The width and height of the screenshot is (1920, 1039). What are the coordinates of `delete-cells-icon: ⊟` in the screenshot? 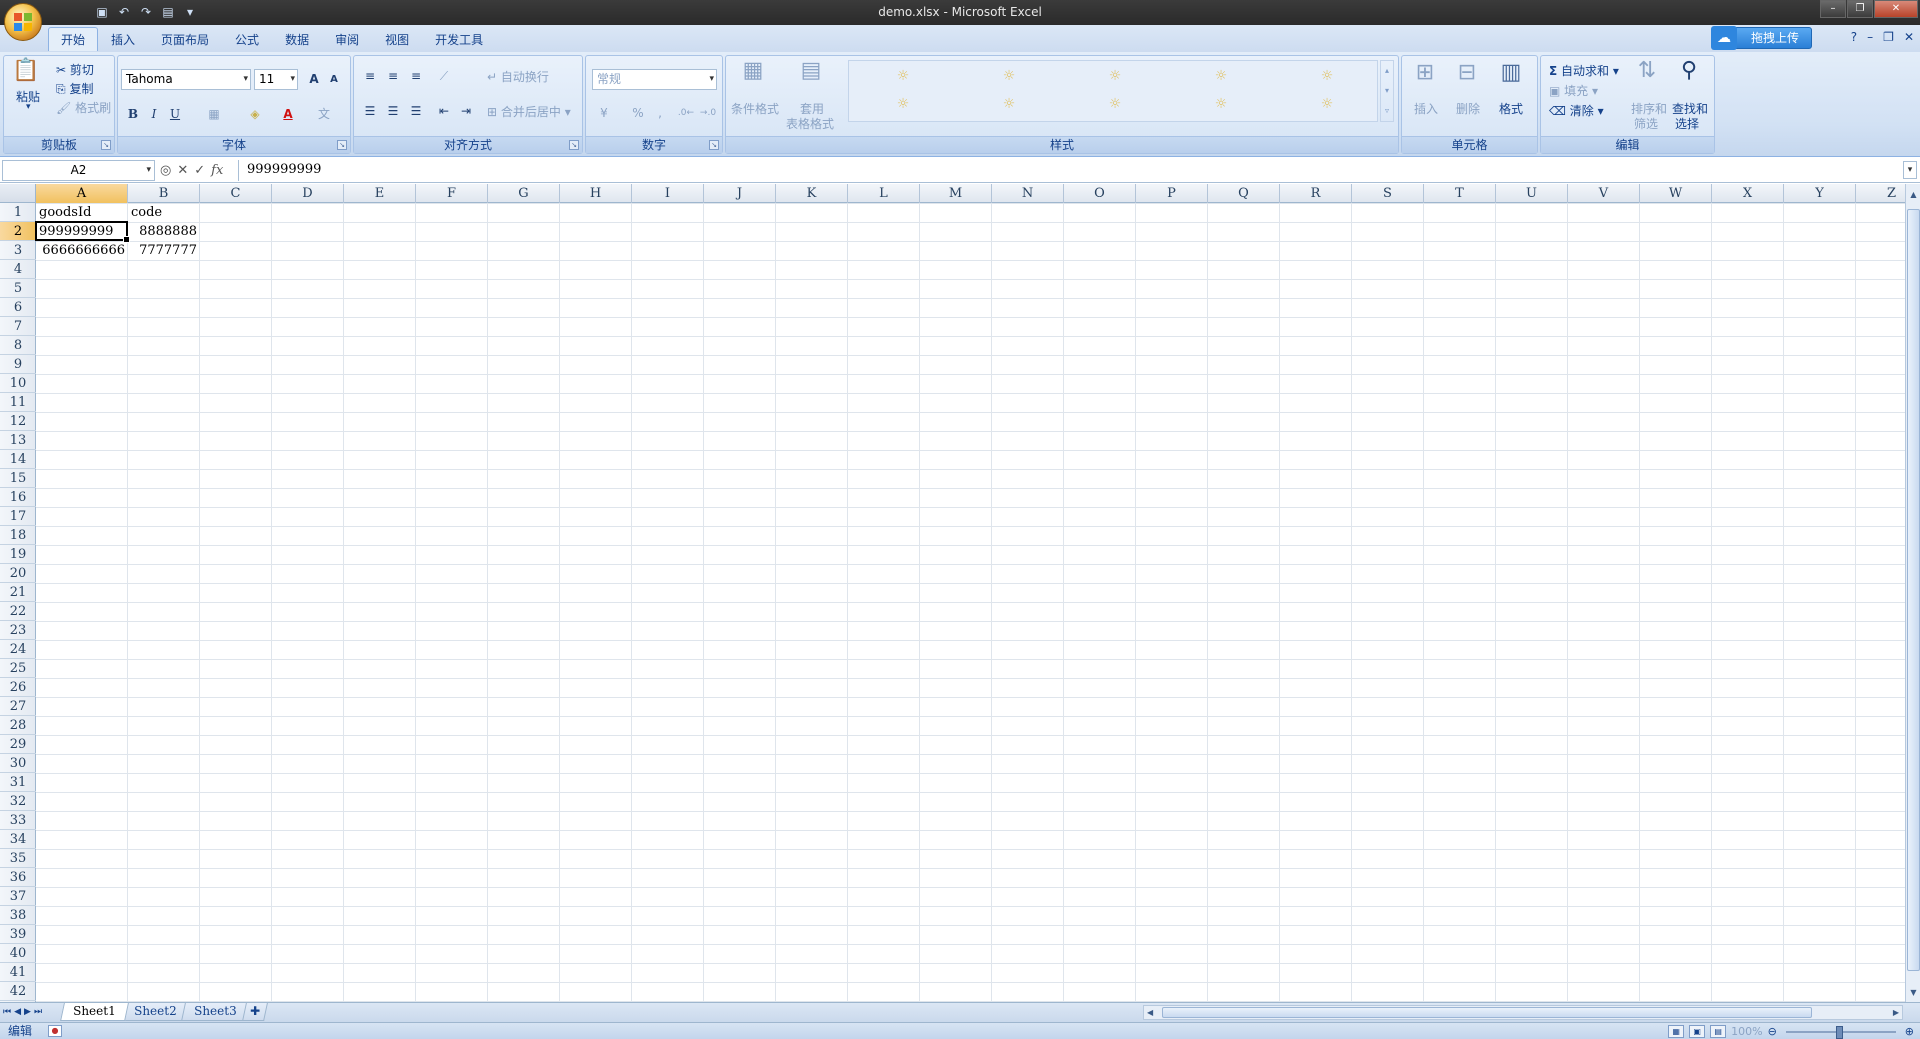 It's located at (1467, 73).